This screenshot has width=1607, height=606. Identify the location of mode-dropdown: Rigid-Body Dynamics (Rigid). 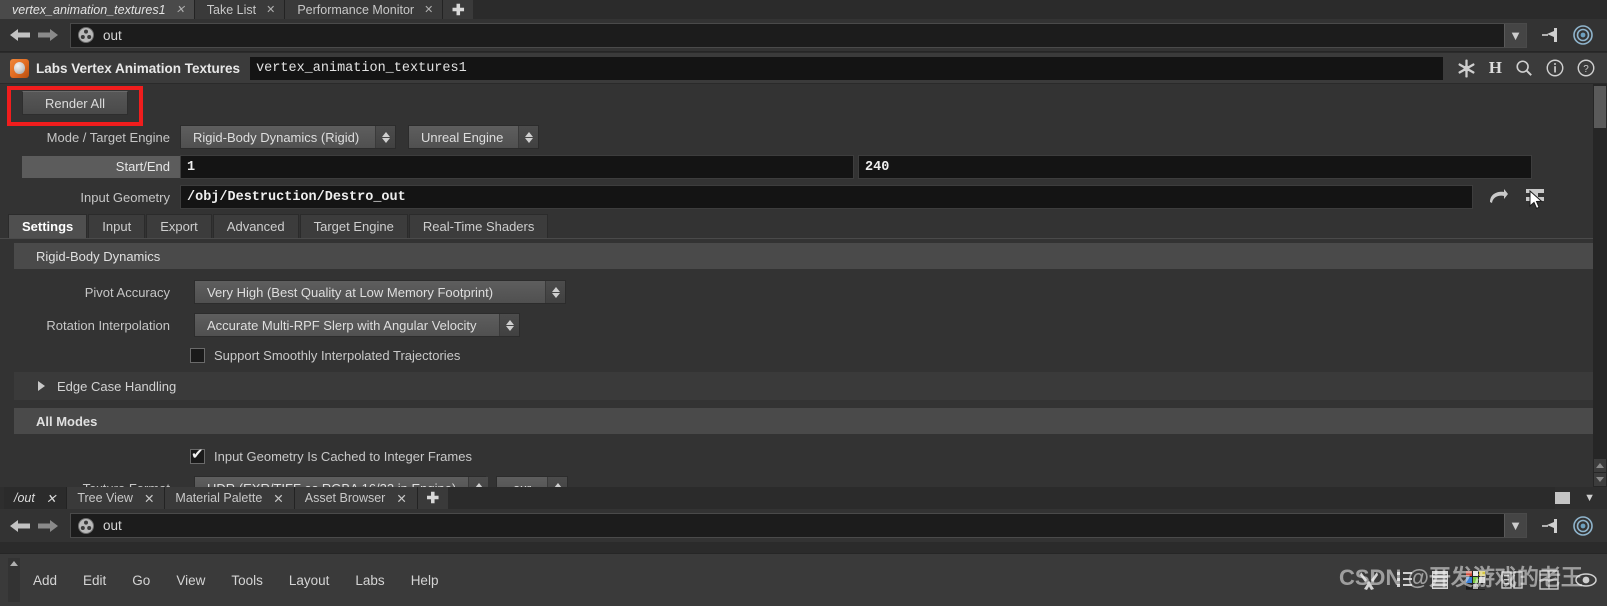
(288, 137).